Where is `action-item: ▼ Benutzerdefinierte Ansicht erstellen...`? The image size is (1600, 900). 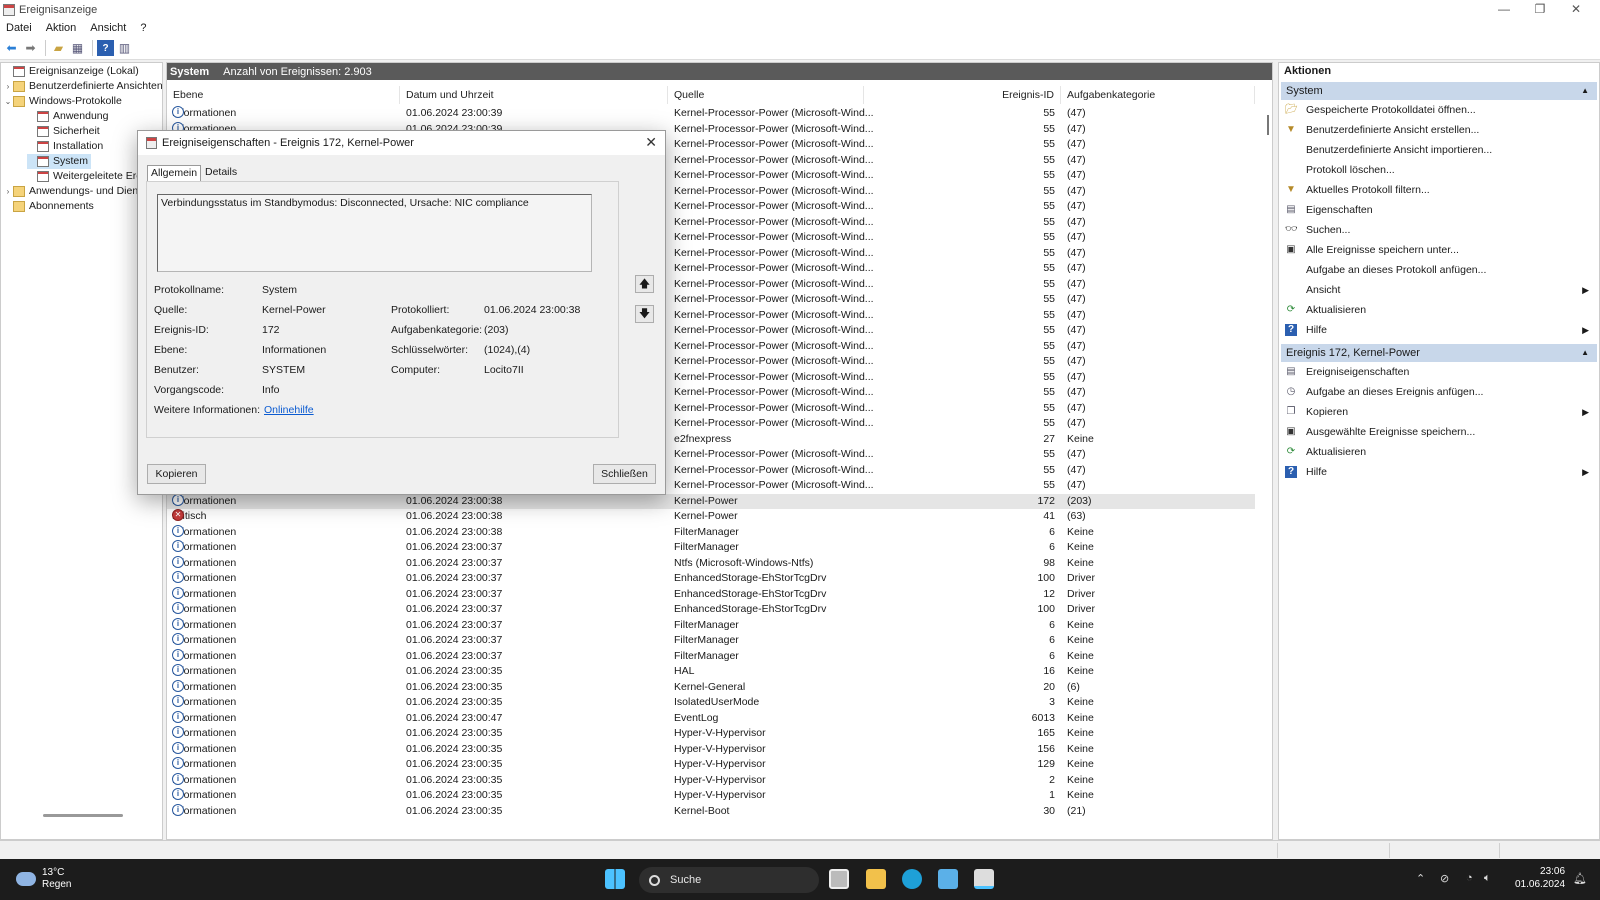 action-item: ▼ Benutzerdefinierte Ansicht erstellen... is located at coordinates (1439, 130).